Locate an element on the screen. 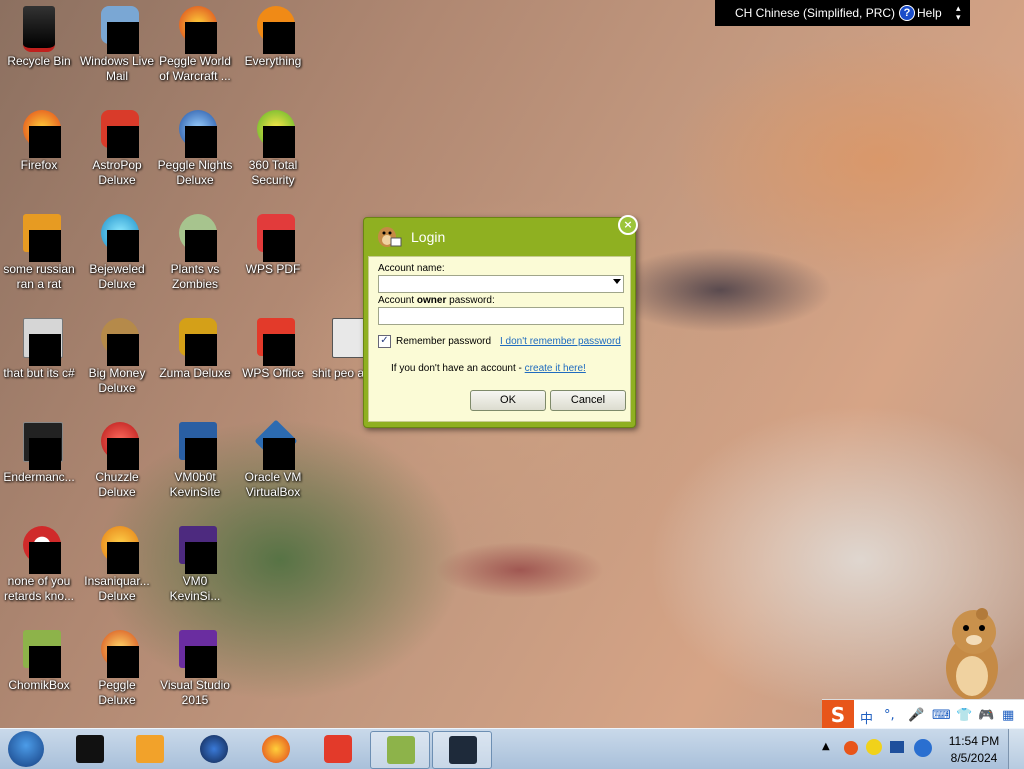  desktop-icon-label: Insaniquar... Deluxe is located at coordinates (117, 588).